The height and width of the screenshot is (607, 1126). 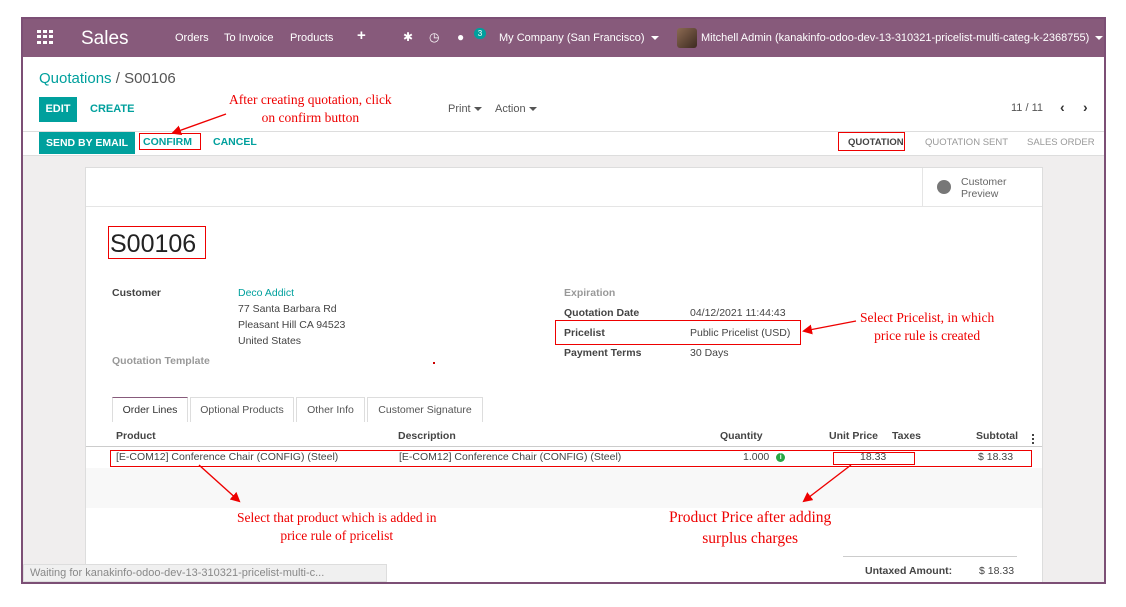 I want to click on arrow-to-pricelist, so click(x=829, y=327).